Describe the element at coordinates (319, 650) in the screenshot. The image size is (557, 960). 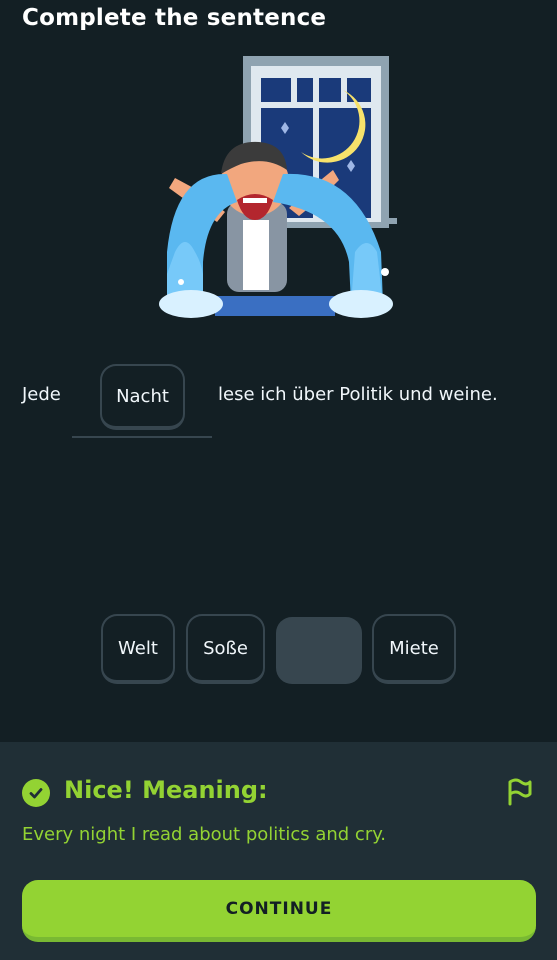
I see `word-option-used-placeholder` at that location.